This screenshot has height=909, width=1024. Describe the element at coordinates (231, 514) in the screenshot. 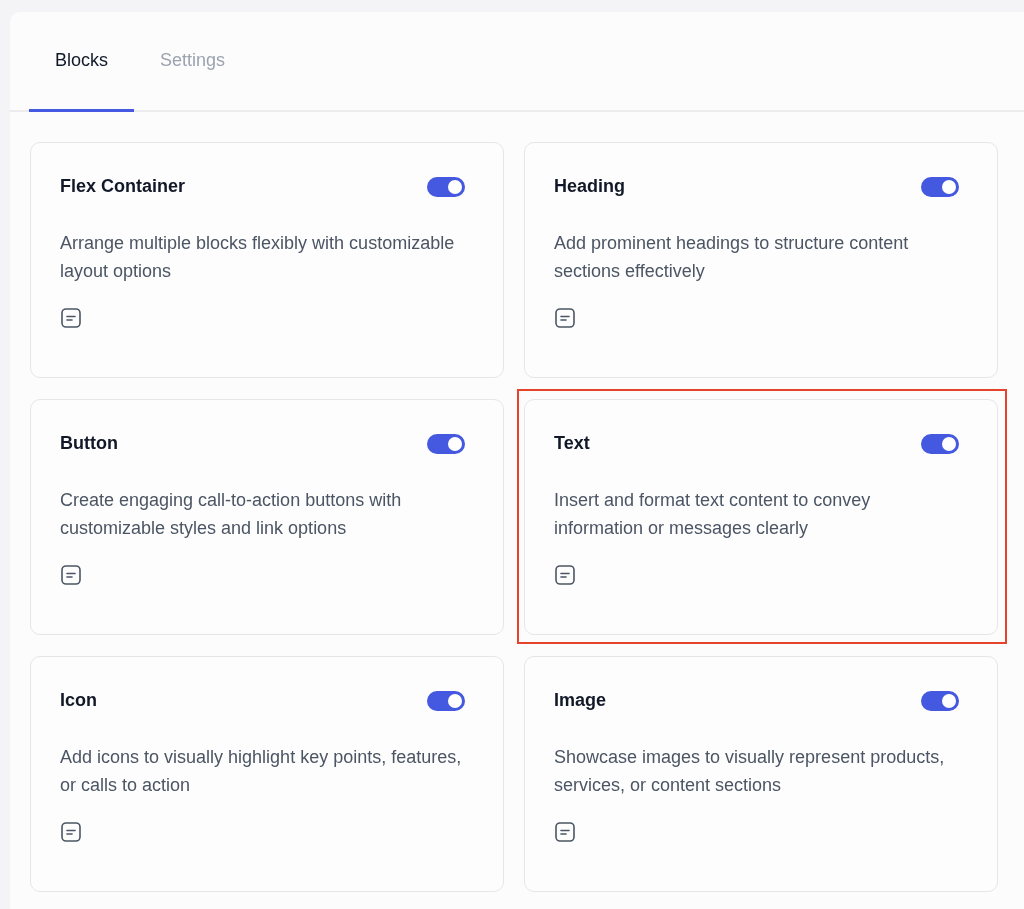

I see `block-description: Create engaging call-to-action buttons with customizable styles and link options` at that location.